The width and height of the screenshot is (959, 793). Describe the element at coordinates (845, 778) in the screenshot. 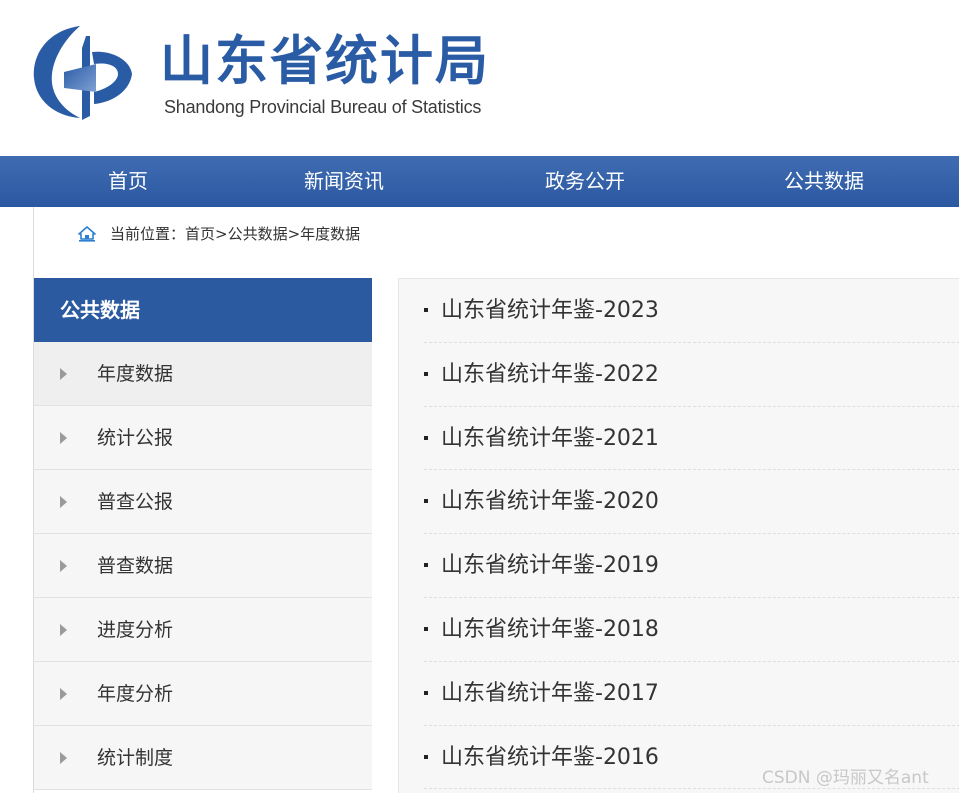

I see `watermark: CSDN @玛丽又名ant` at that location.